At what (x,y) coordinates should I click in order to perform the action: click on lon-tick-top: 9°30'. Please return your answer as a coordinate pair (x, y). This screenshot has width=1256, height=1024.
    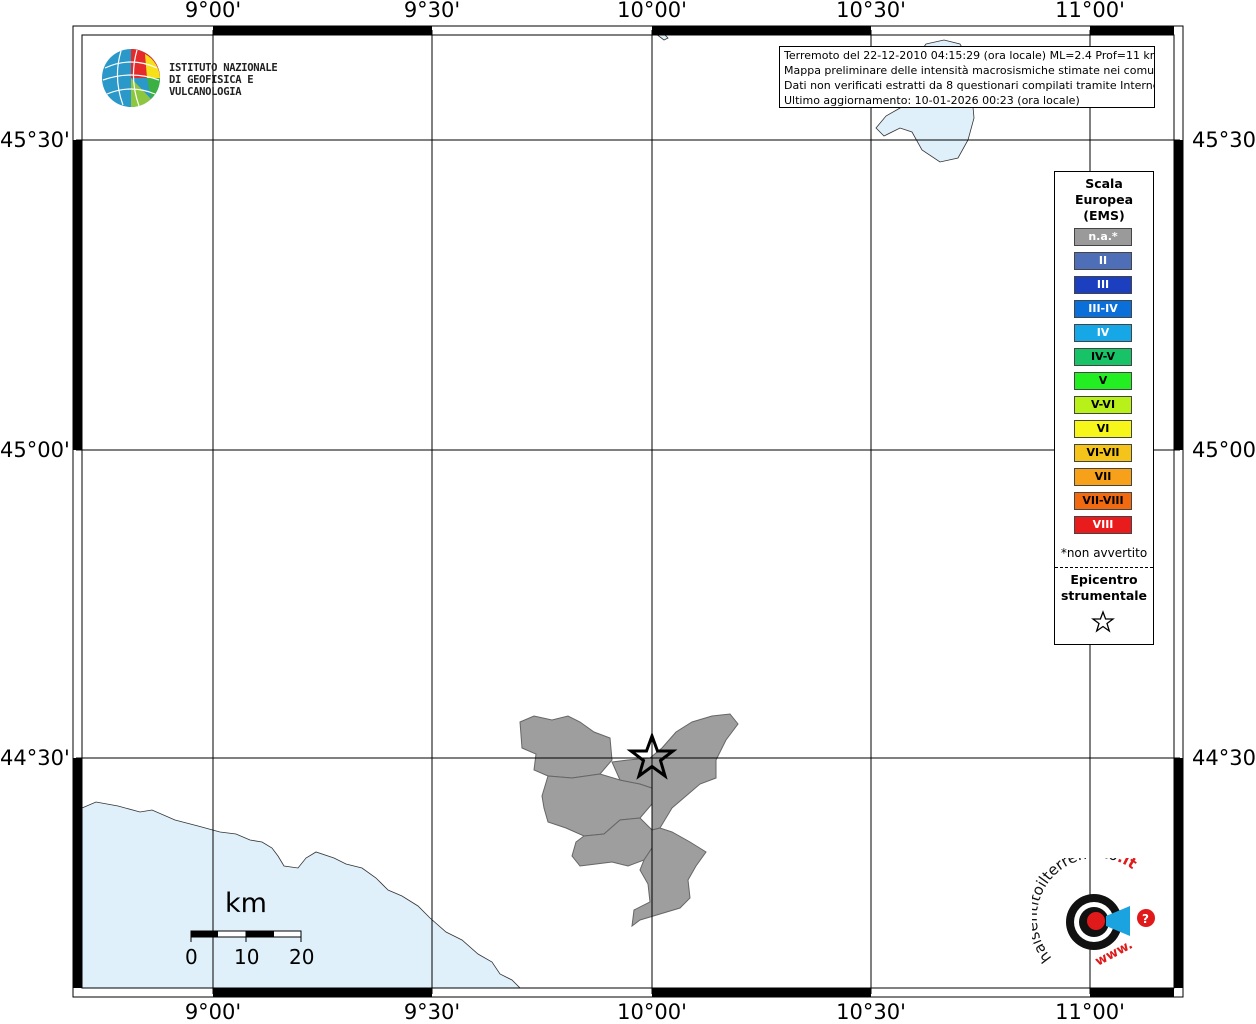
    Looking at the image, I should click on (432, 11).